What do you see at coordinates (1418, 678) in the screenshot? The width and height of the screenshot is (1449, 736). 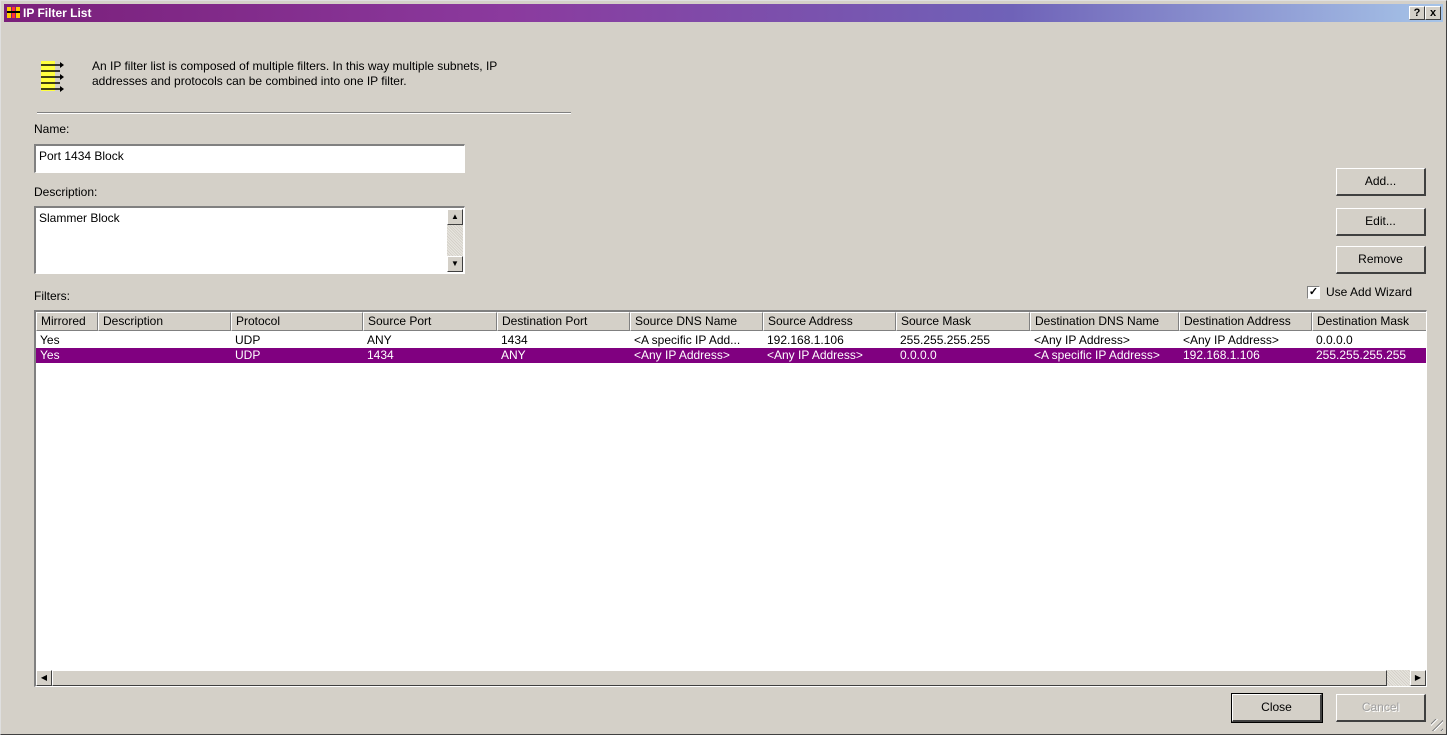 I see `scroll-right-button: ▶` at bounding box center [1418, 678].